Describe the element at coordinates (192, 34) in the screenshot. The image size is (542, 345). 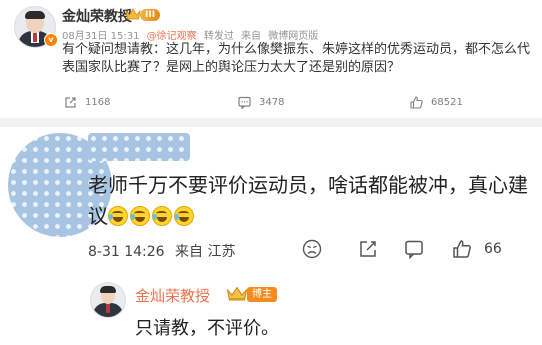
I see `post-meta: 08月31日 15:31 @徐记观察 转发过 来自 微博网页版` at that location.